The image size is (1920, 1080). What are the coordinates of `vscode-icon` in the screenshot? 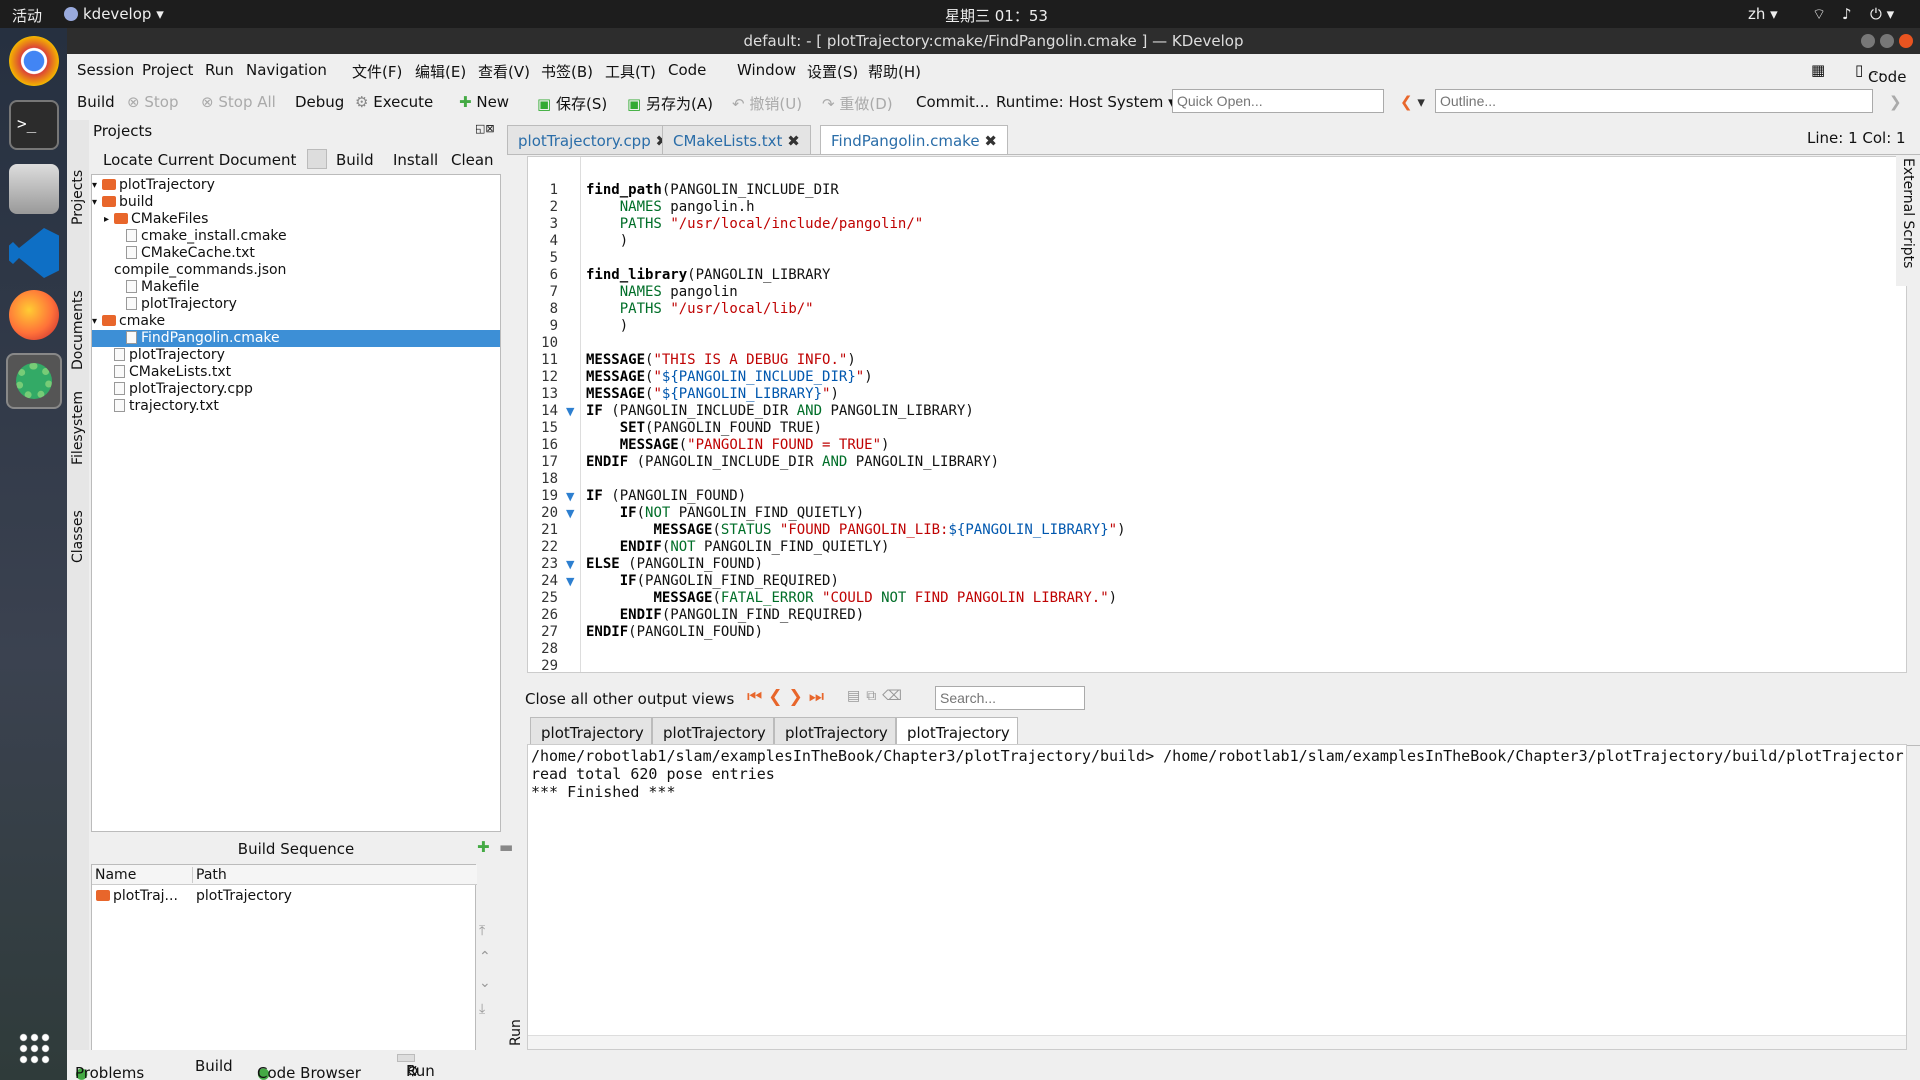 It's located at (34, 253).